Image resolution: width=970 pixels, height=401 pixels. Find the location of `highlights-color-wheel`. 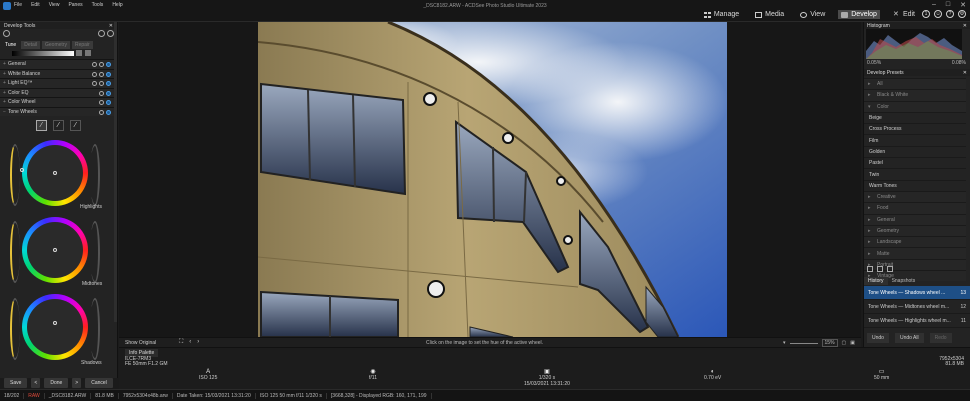

highlights-color-wheel is located at coordinates (54, 173).